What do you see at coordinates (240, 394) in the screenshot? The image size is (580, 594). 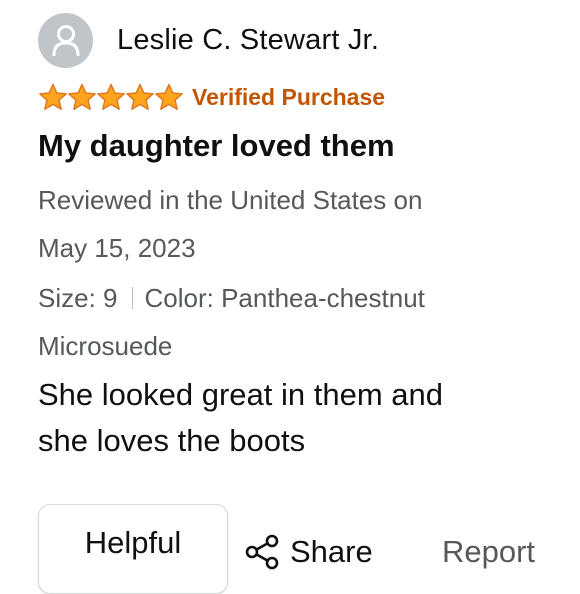 I see `review-body-line-1: She looked great in them and` at bounding box center [240, 394].